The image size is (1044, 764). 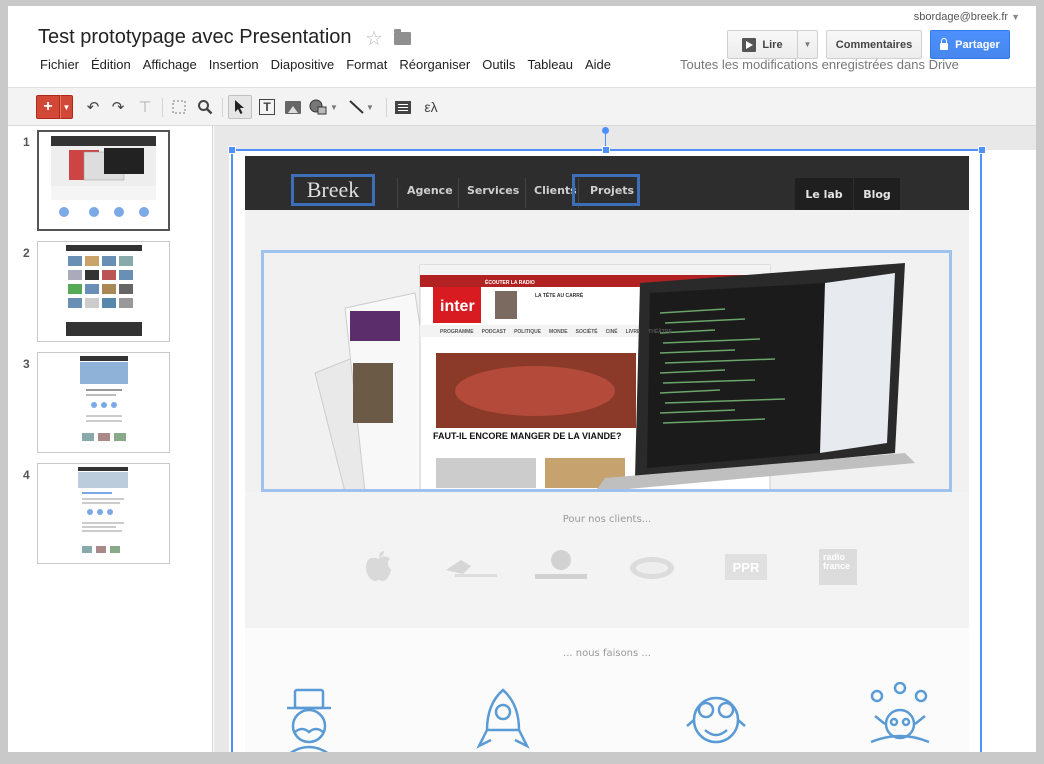 What do you see at coordinates (498, 64) in the screenshot?
I see `menu-outils: Outils` at bounding box center [498, 64].